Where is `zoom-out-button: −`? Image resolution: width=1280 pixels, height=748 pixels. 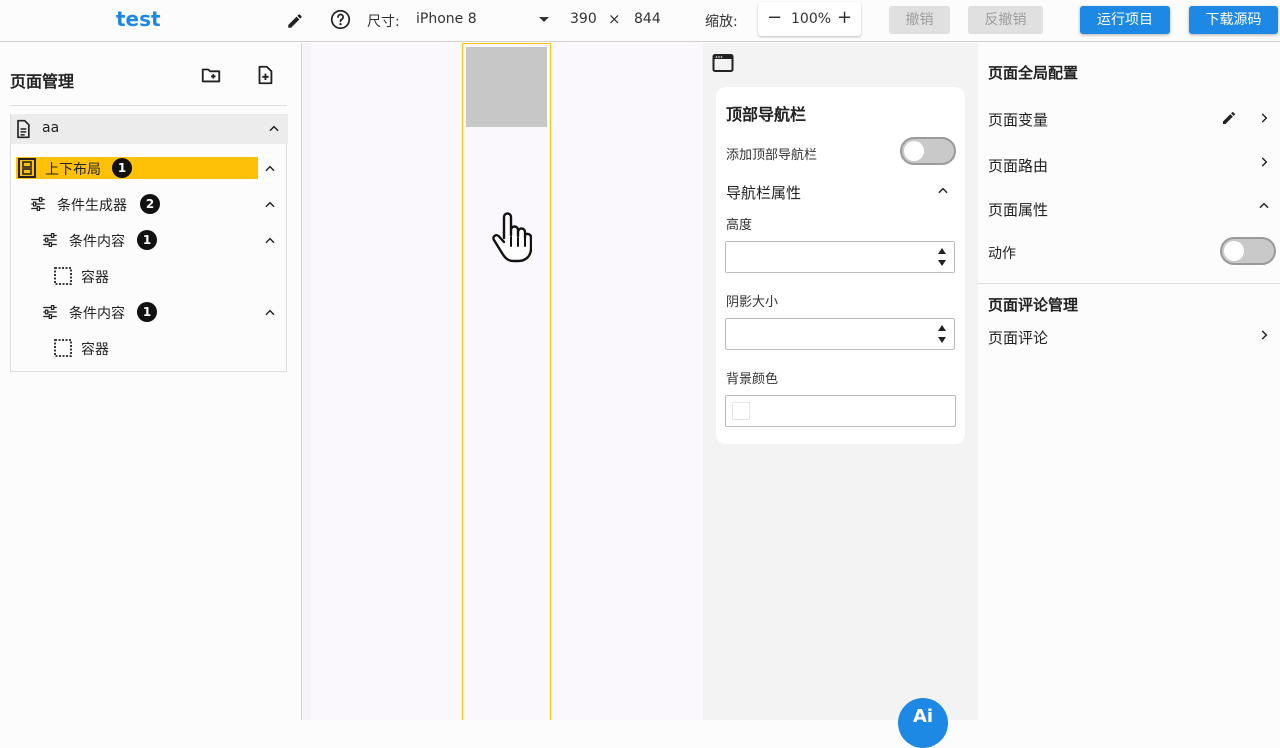 zoom-out-button: − is located at coordinates (774, 18).